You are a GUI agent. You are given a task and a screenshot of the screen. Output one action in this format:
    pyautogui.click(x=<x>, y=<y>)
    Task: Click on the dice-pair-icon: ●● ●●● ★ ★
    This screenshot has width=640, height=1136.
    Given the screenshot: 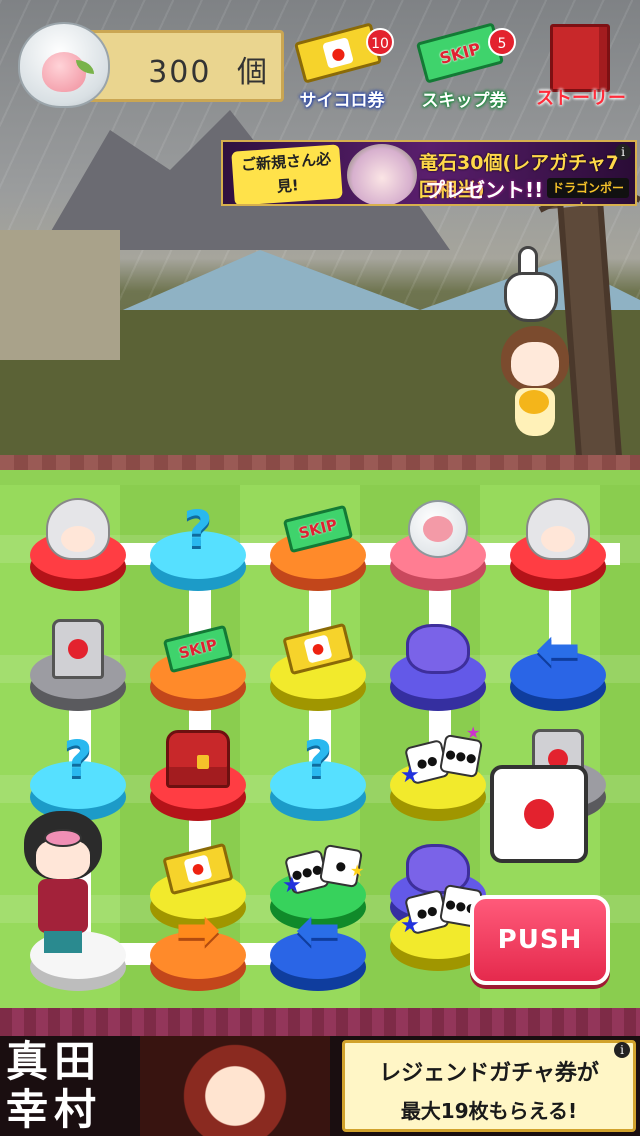 What is the action you would take?
    pyautogui.click(x=442, y=756)
    